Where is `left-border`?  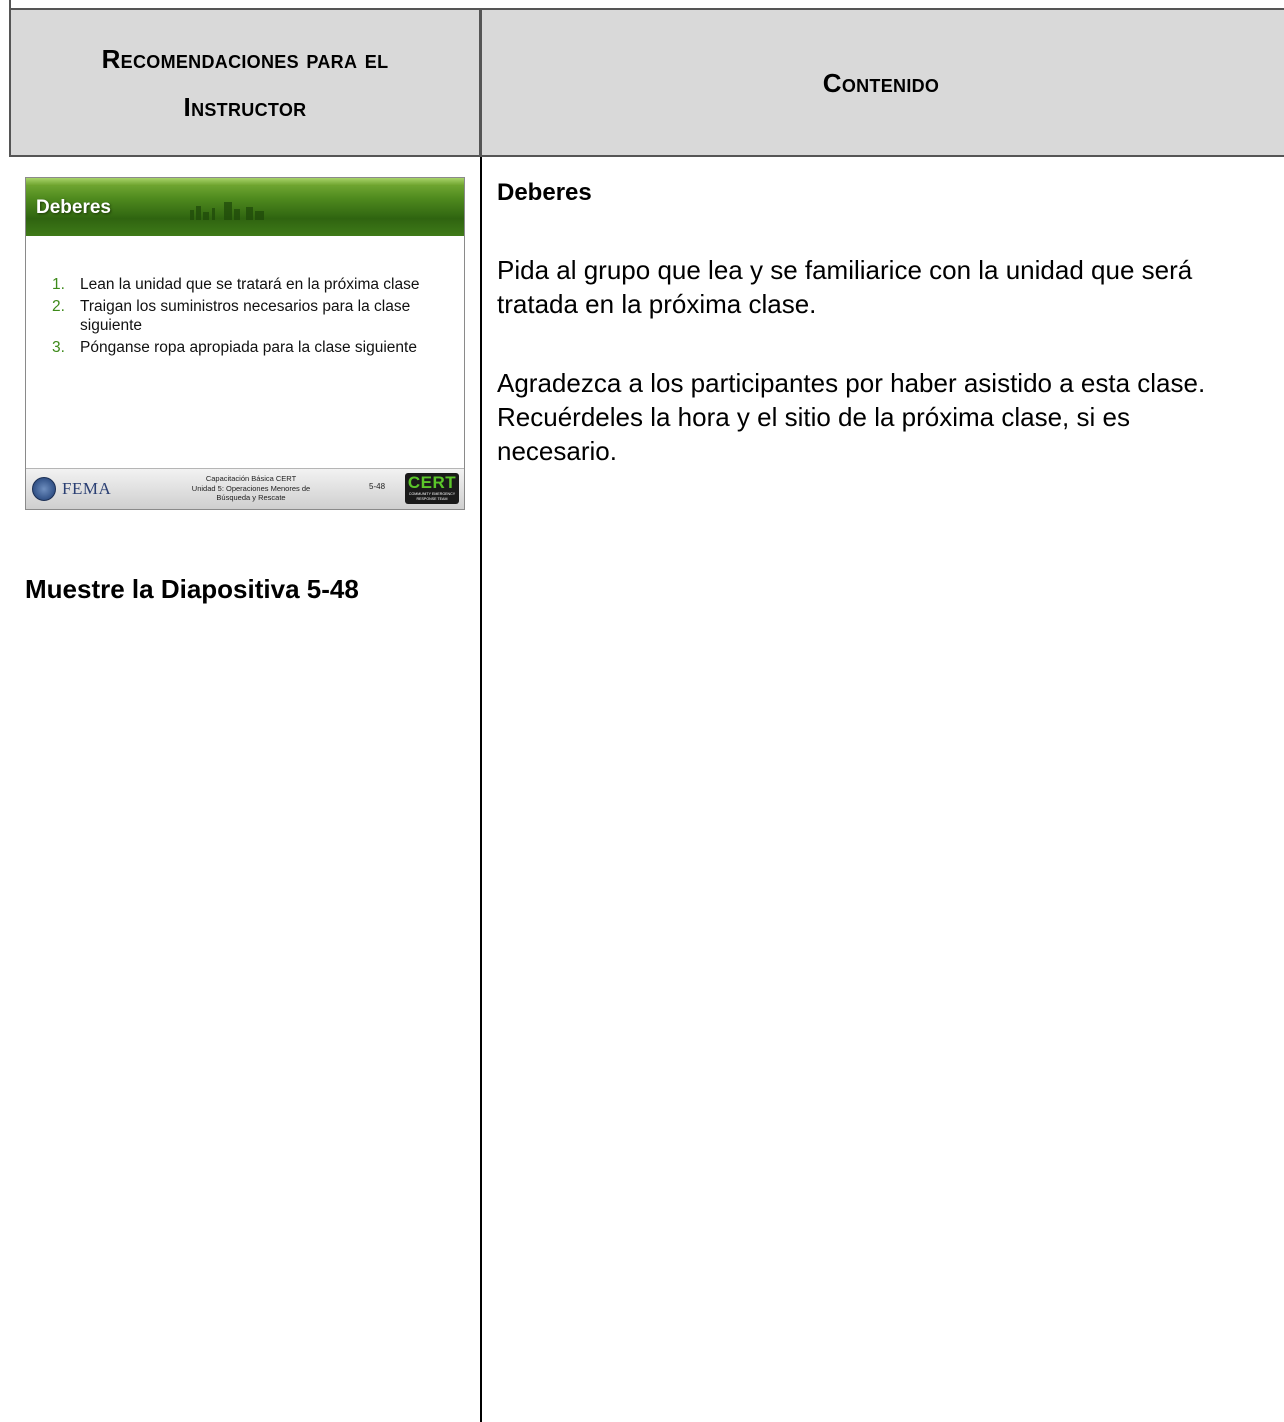
left-border is located at coordinates (10, 4).